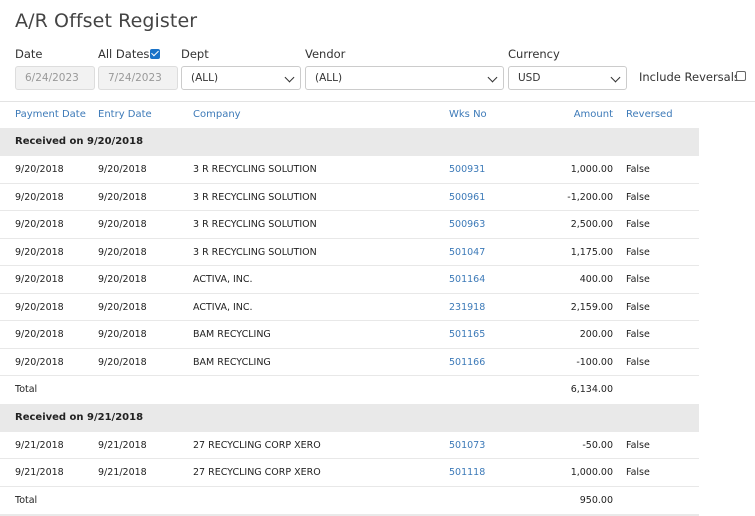 This screenshot has width=755, height=516. I want to click on amount-cell: -100.00, so click(594, 362).